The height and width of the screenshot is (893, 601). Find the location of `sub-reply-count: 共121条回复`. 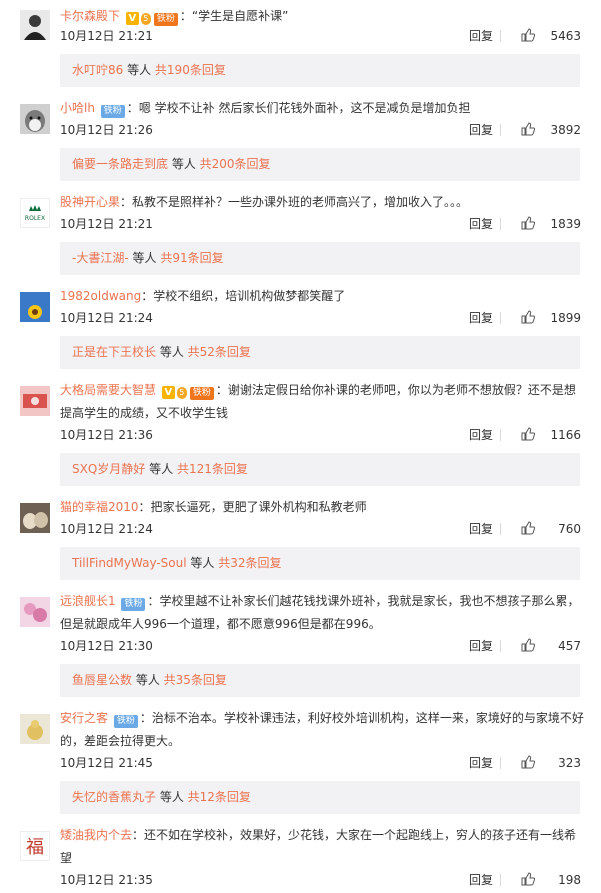

sub-reply-count: 共121条回复 is located at coordinates (212, 469).